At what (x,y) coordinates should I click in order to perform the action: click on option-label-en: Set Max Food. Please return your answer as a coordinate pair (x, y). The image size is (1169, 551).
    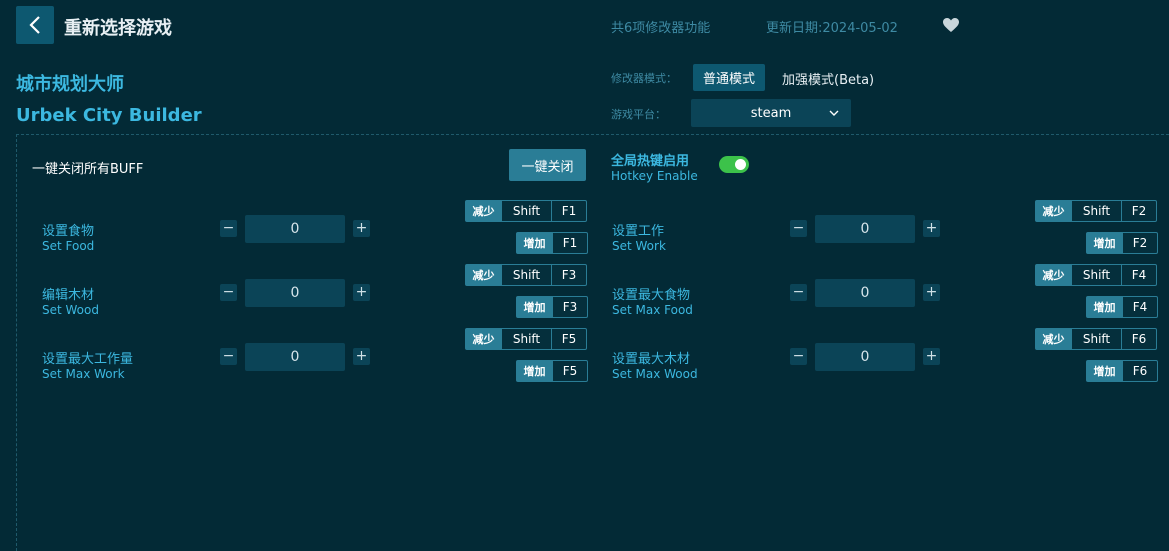
    Looking at the image, I should click on (652, 310).